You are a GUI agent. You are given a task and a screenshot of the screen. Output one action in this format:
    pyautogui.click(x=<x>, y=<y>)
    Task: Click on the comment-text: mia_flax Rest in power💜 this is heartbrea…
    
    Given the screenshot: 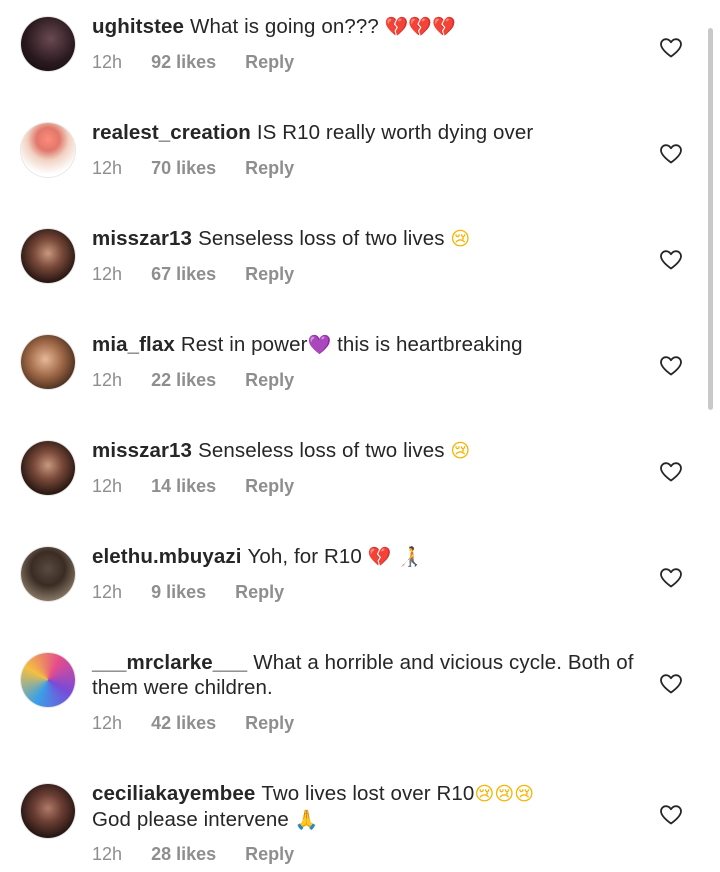 What is the action you would take?
    pyautogui.click(x=372, y=345)
    